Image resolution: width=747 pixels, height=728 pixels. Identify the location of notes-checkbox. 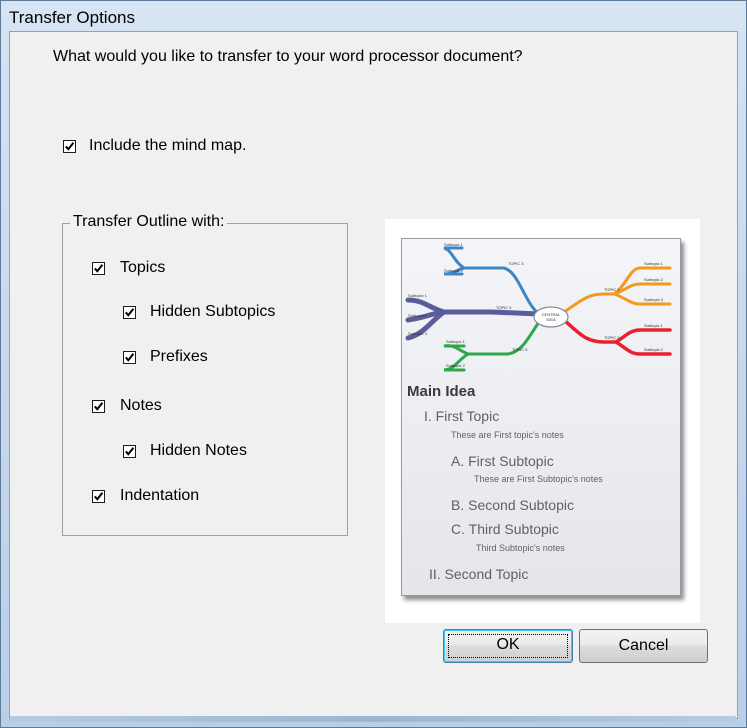
(98, 406).